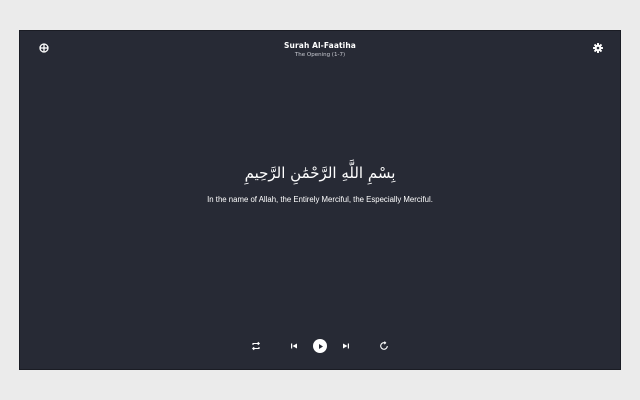 This screenshot has height=400, width=640. What do you see at coordinates (320, 173) in the screenshot?
I see `verse-arabic: بِسْمِ اللَّهِ الرَّحْمَٰنِ الرَّحِيمِ` at bounding box center [320, 173].